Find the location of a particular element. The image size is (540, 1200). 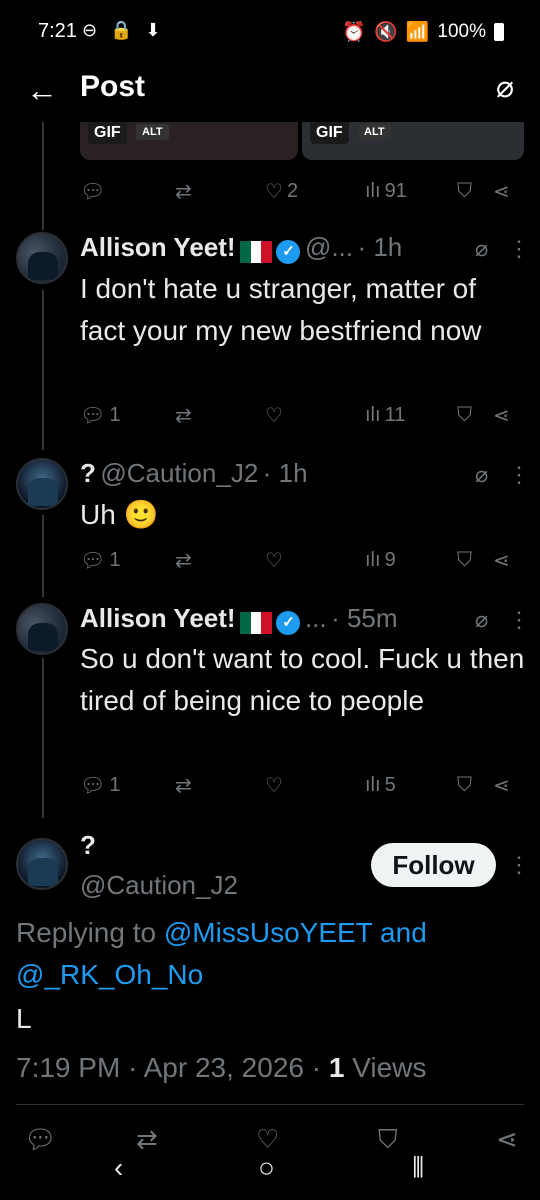

mexico-flag-icon is located at coordinates (256, 251).